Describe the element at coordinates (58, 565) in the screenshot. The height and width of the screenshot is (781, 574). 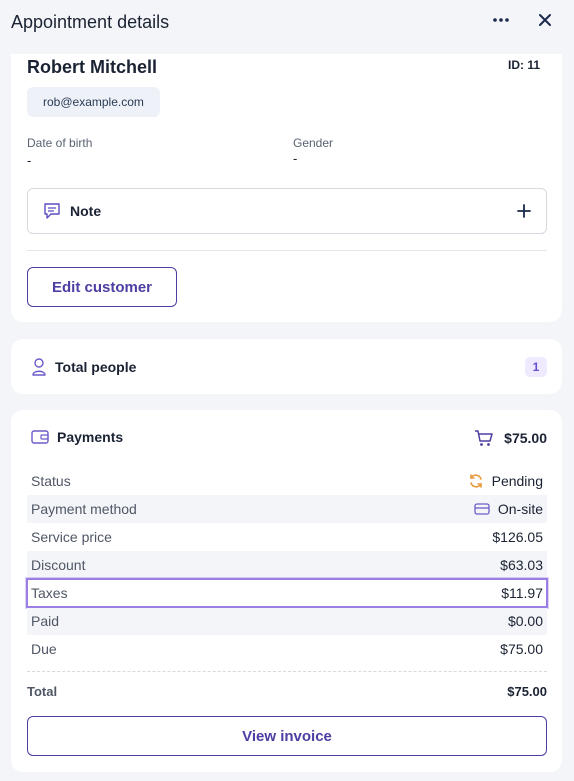
I see `row-label: Discount` at that location.